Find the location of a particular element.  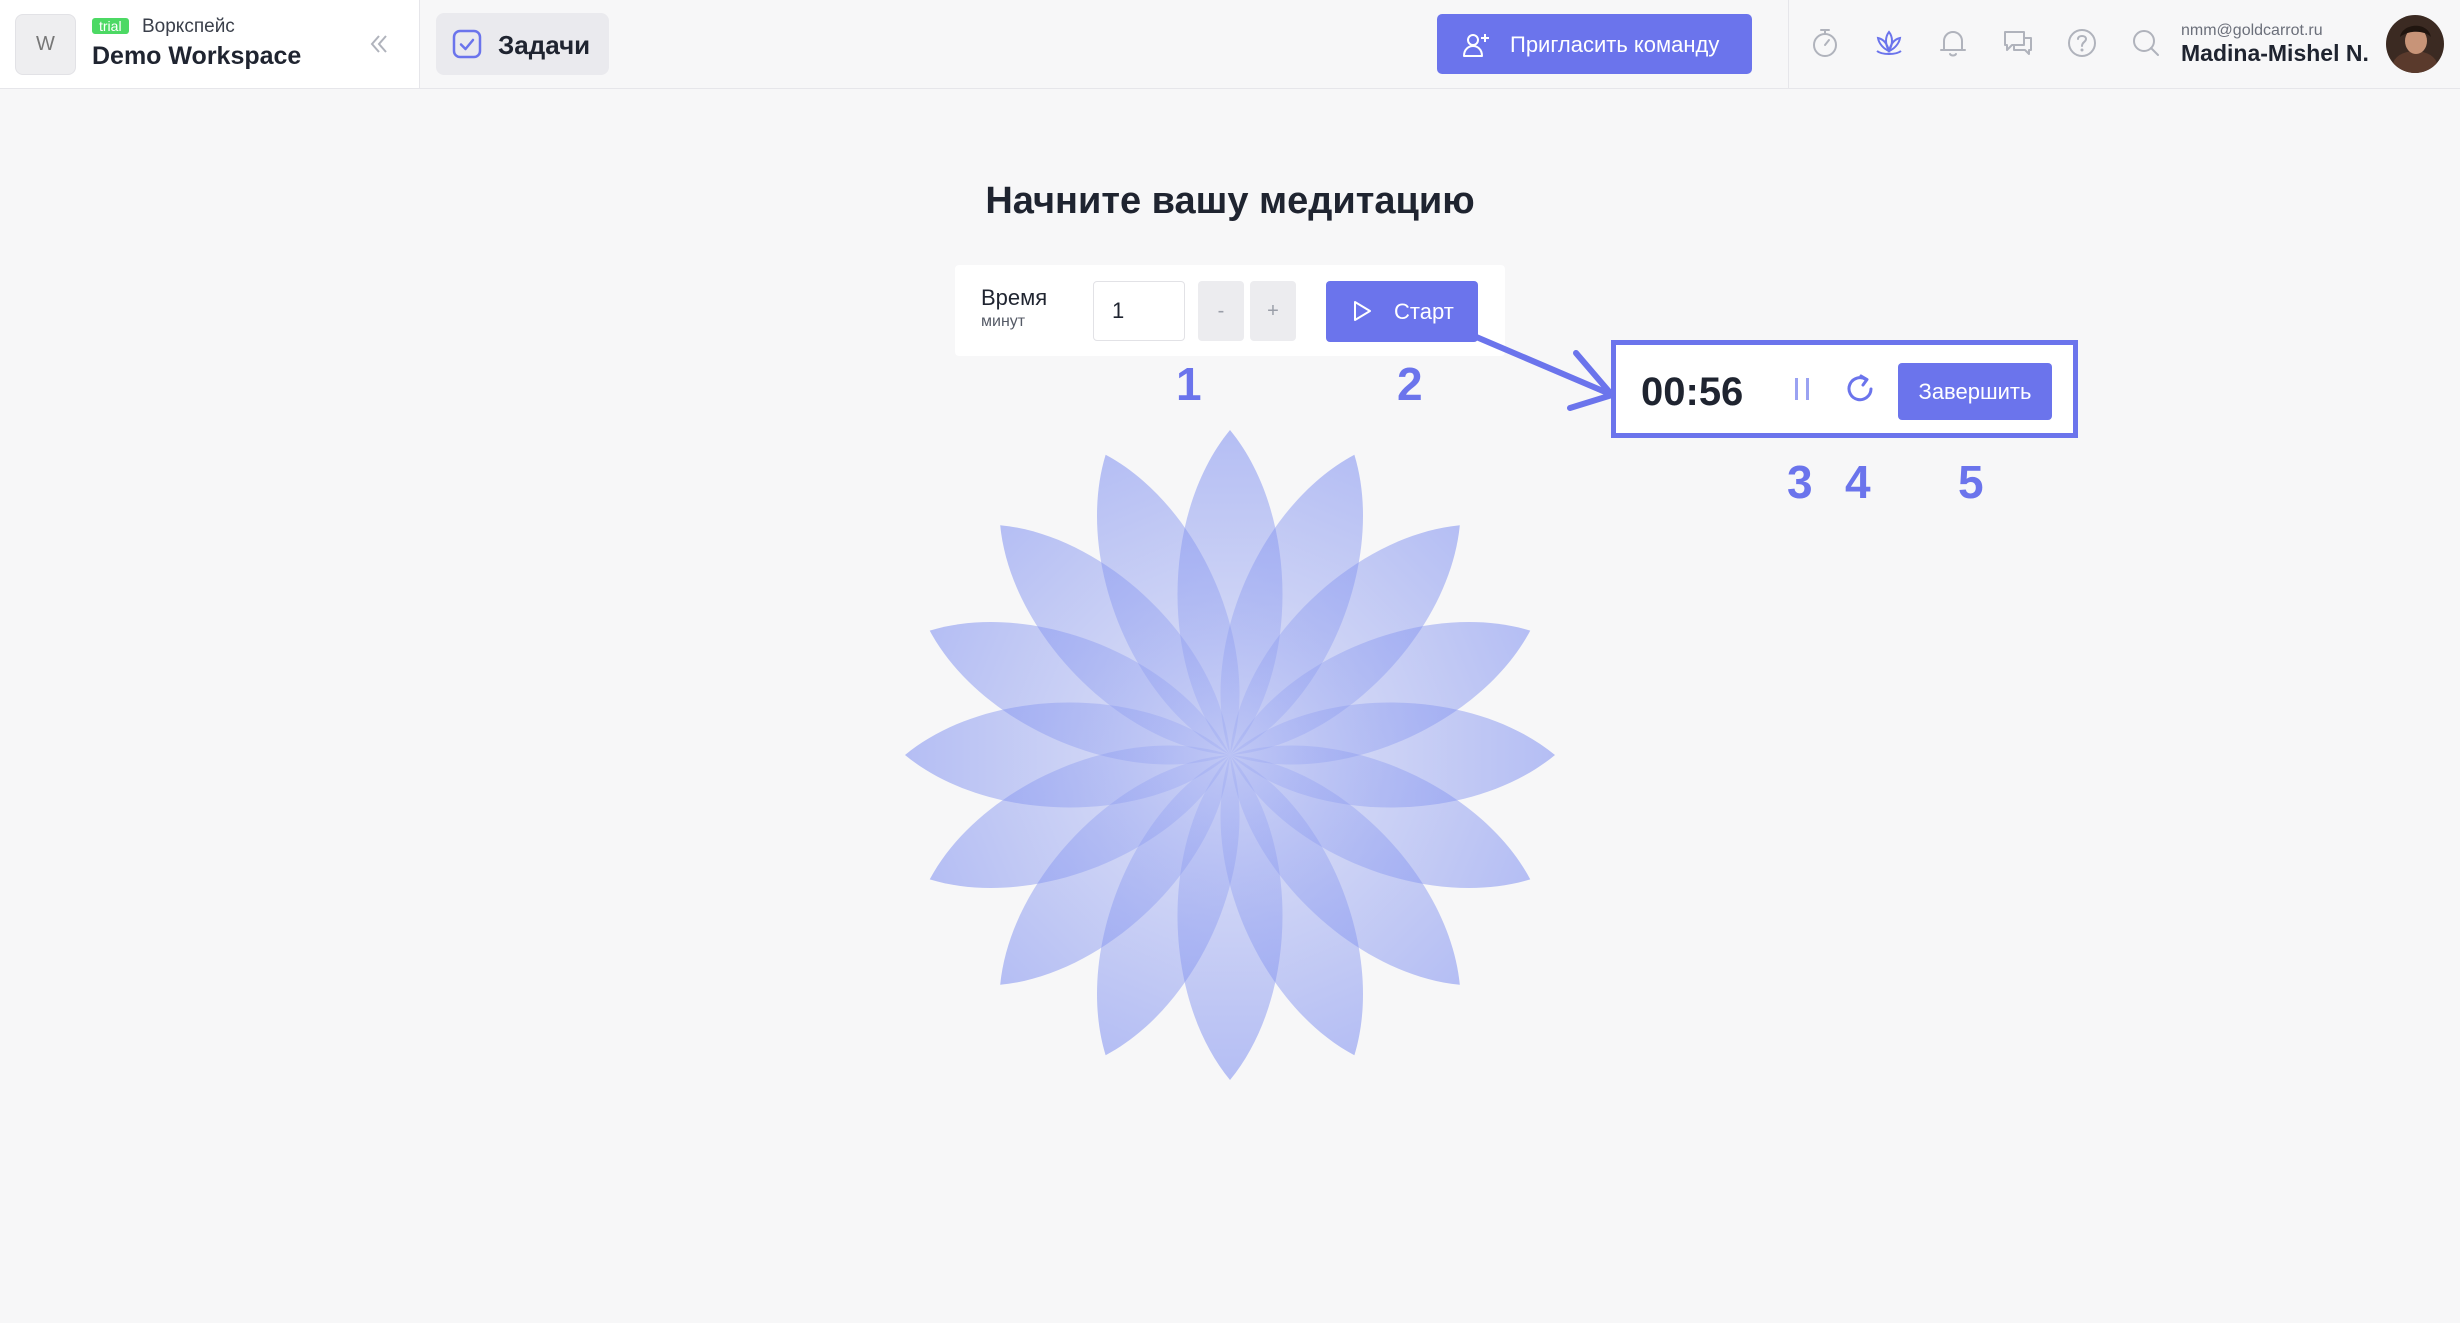

bell-icon is located at coordinates (1953, 43).